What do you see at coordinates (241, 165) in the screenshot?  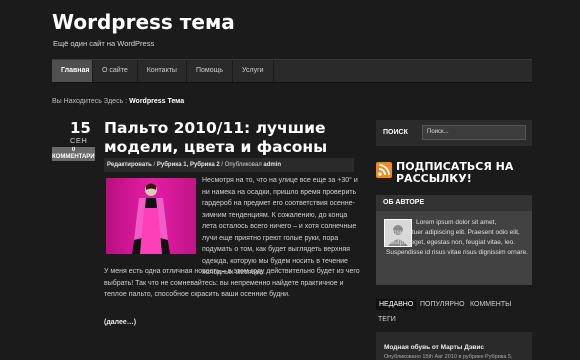 I see `meta-published: / Опубликовал` at bounding box center [241, 165].